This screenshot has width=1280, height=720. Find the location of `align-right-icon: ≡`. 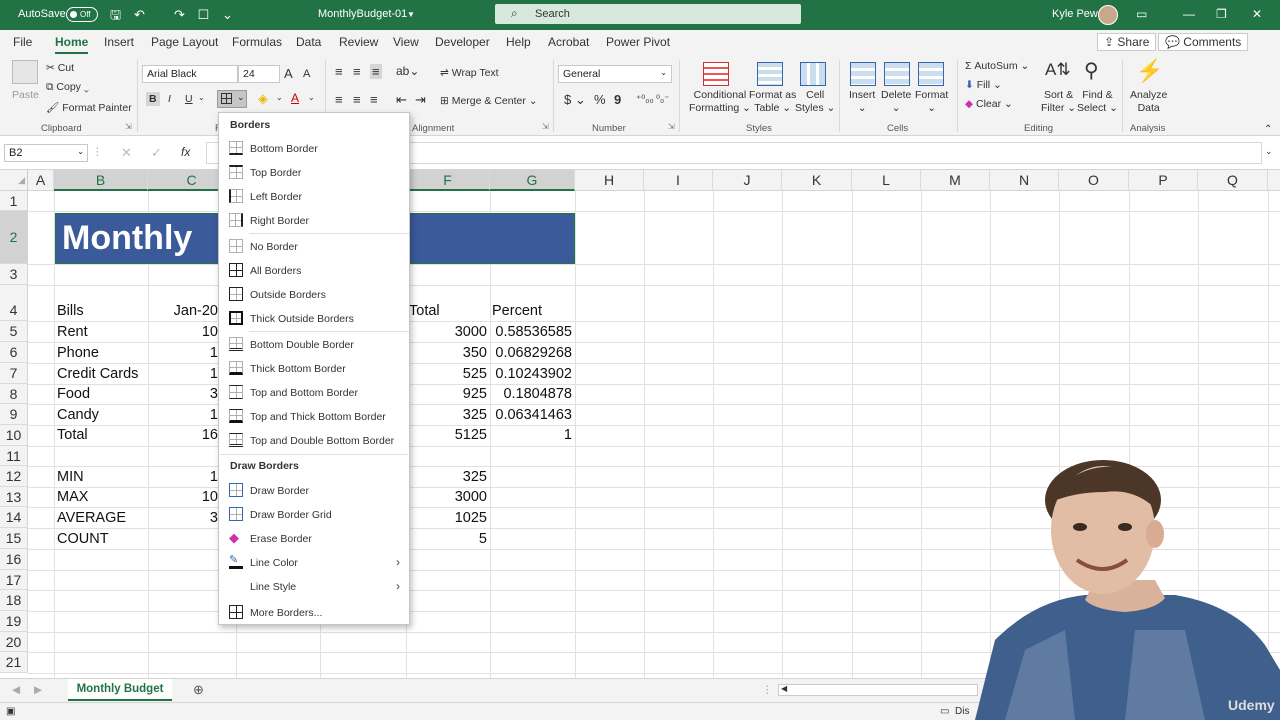

align-right-icon: ≡ is located at coordinates (374, 99).